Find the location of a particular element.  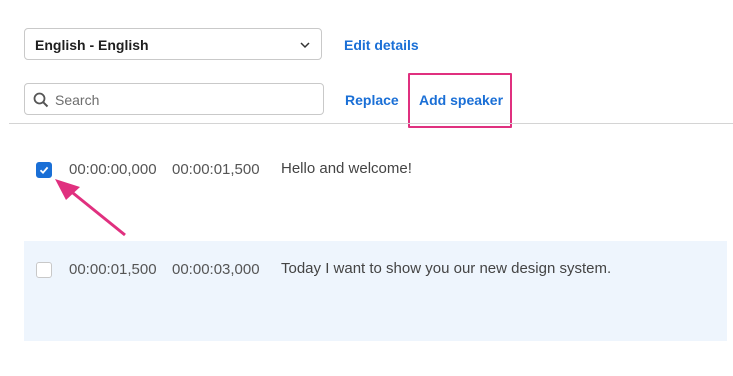

start-time: 00:00:00,000 is located at coordinates (113, 169).